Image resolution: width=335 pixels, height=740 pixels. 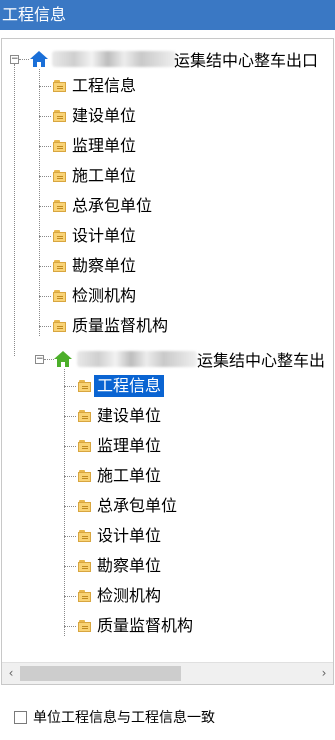 I want to click on root1-expander-icon: −, so click(x=14, y=59).